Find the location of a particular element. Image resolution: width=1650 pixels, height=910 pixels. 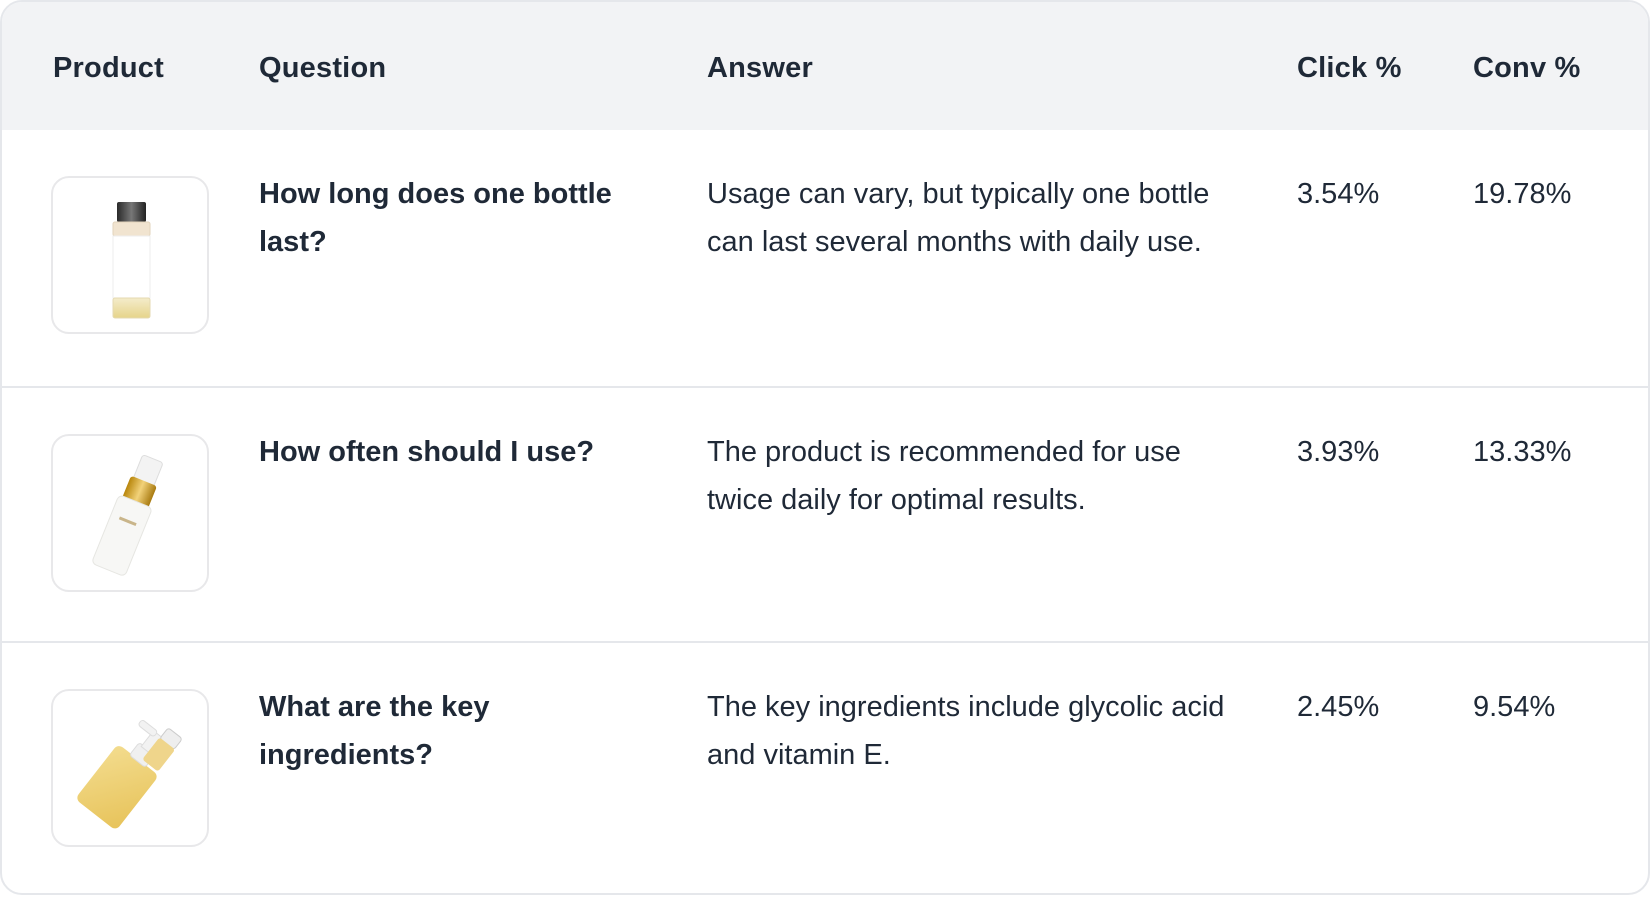

header-click-pct: Click % is located at coordinates (1349, 66).